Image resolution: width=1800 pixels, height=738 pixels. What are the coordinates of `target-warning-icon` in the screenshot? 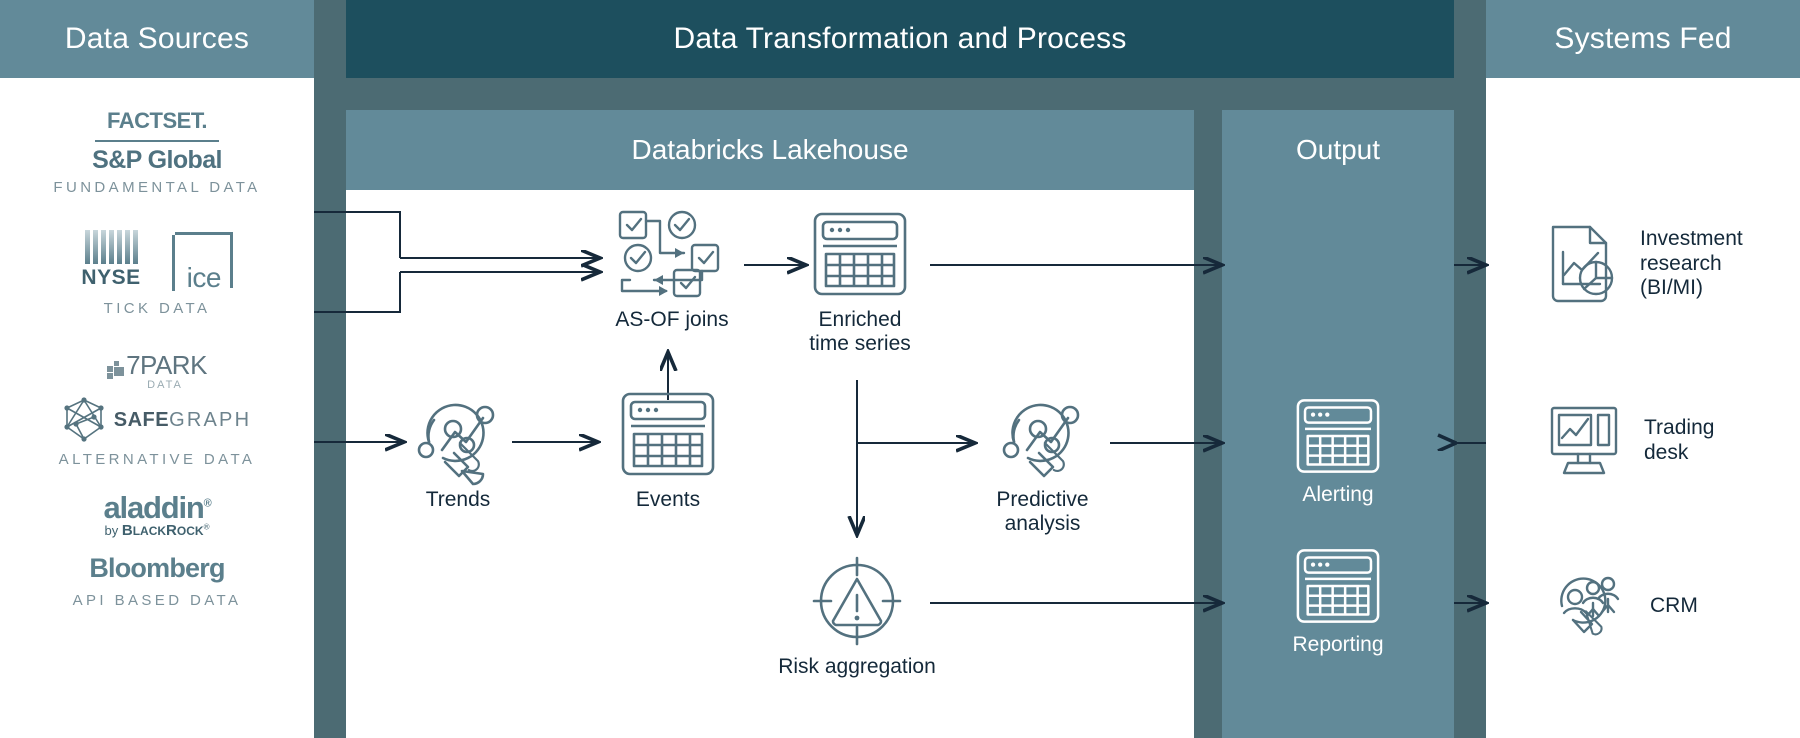 It's located at (857, 601).